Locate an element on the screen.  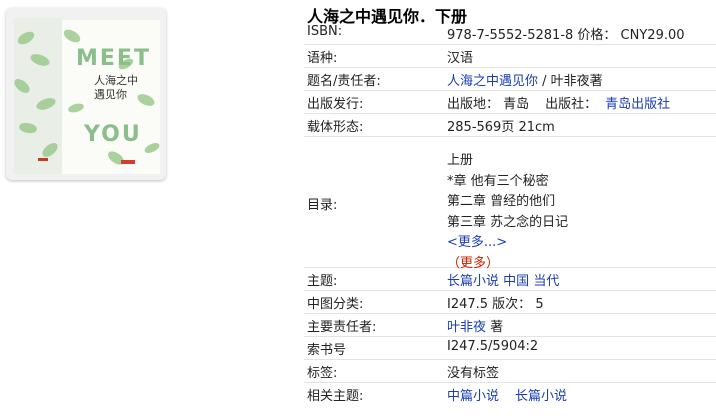
physical-value: 285-569页 21cm is located at coordinates (501, 127).